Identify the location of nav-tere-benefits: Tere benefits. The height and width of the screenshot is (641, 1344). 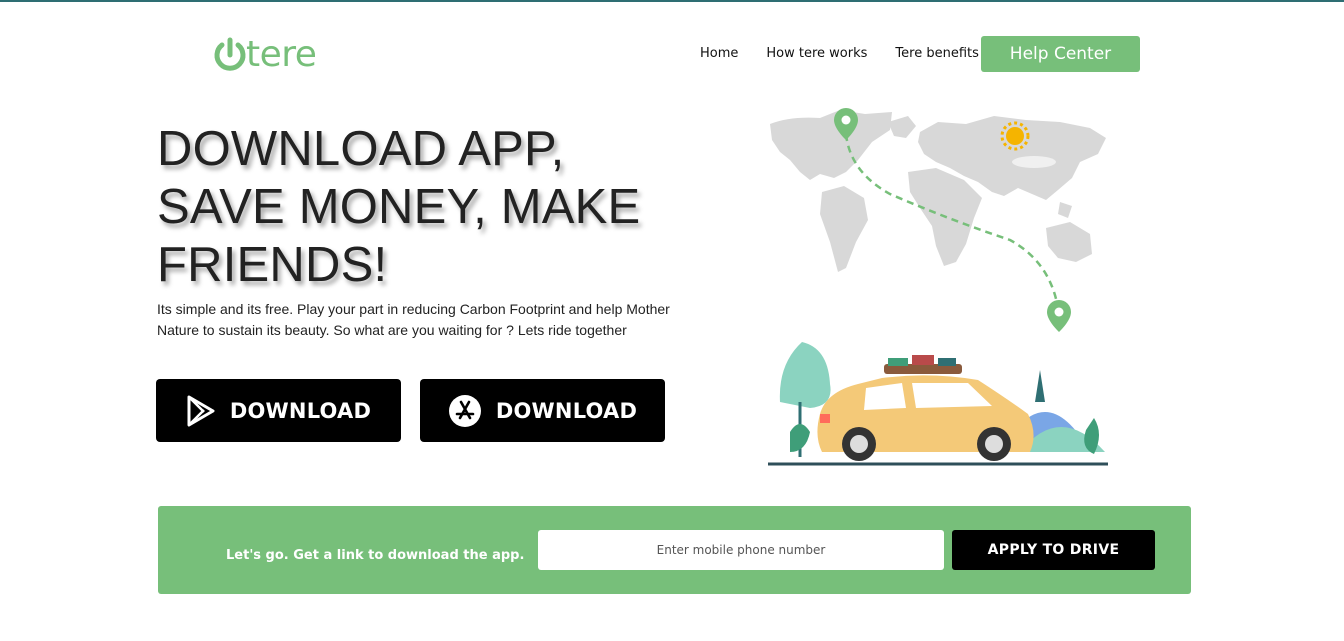
(936, 54).